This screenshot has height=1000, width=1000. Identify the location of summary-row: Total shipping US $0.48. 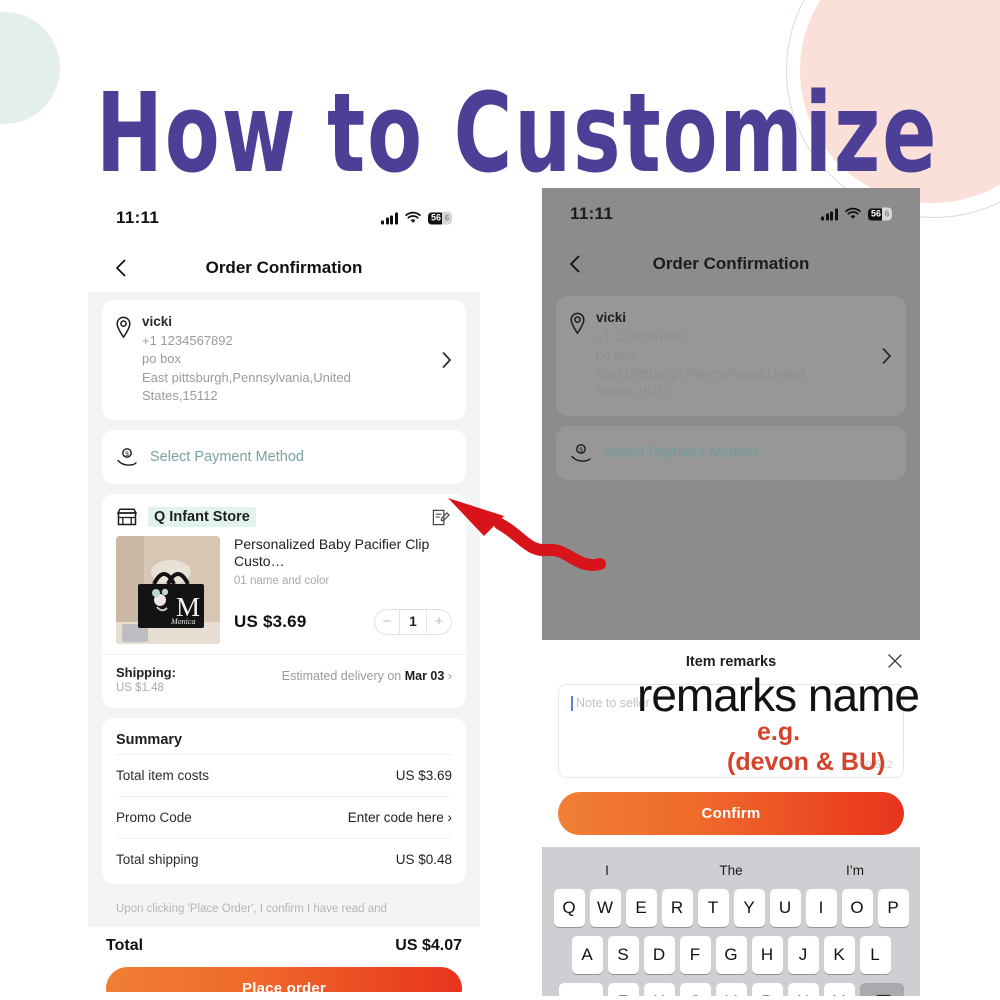
(284, 858).